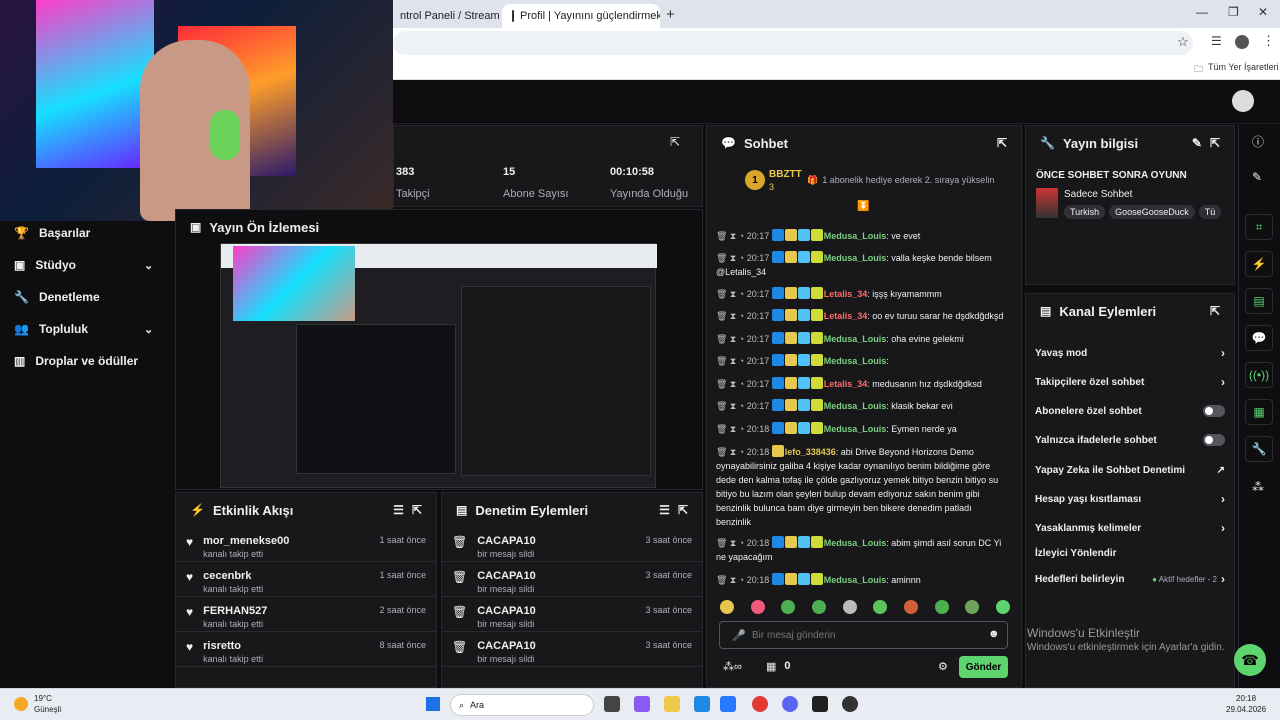 The image size is (1280, 720). I want to click on filter-icon: ☰, so click(398, 510).